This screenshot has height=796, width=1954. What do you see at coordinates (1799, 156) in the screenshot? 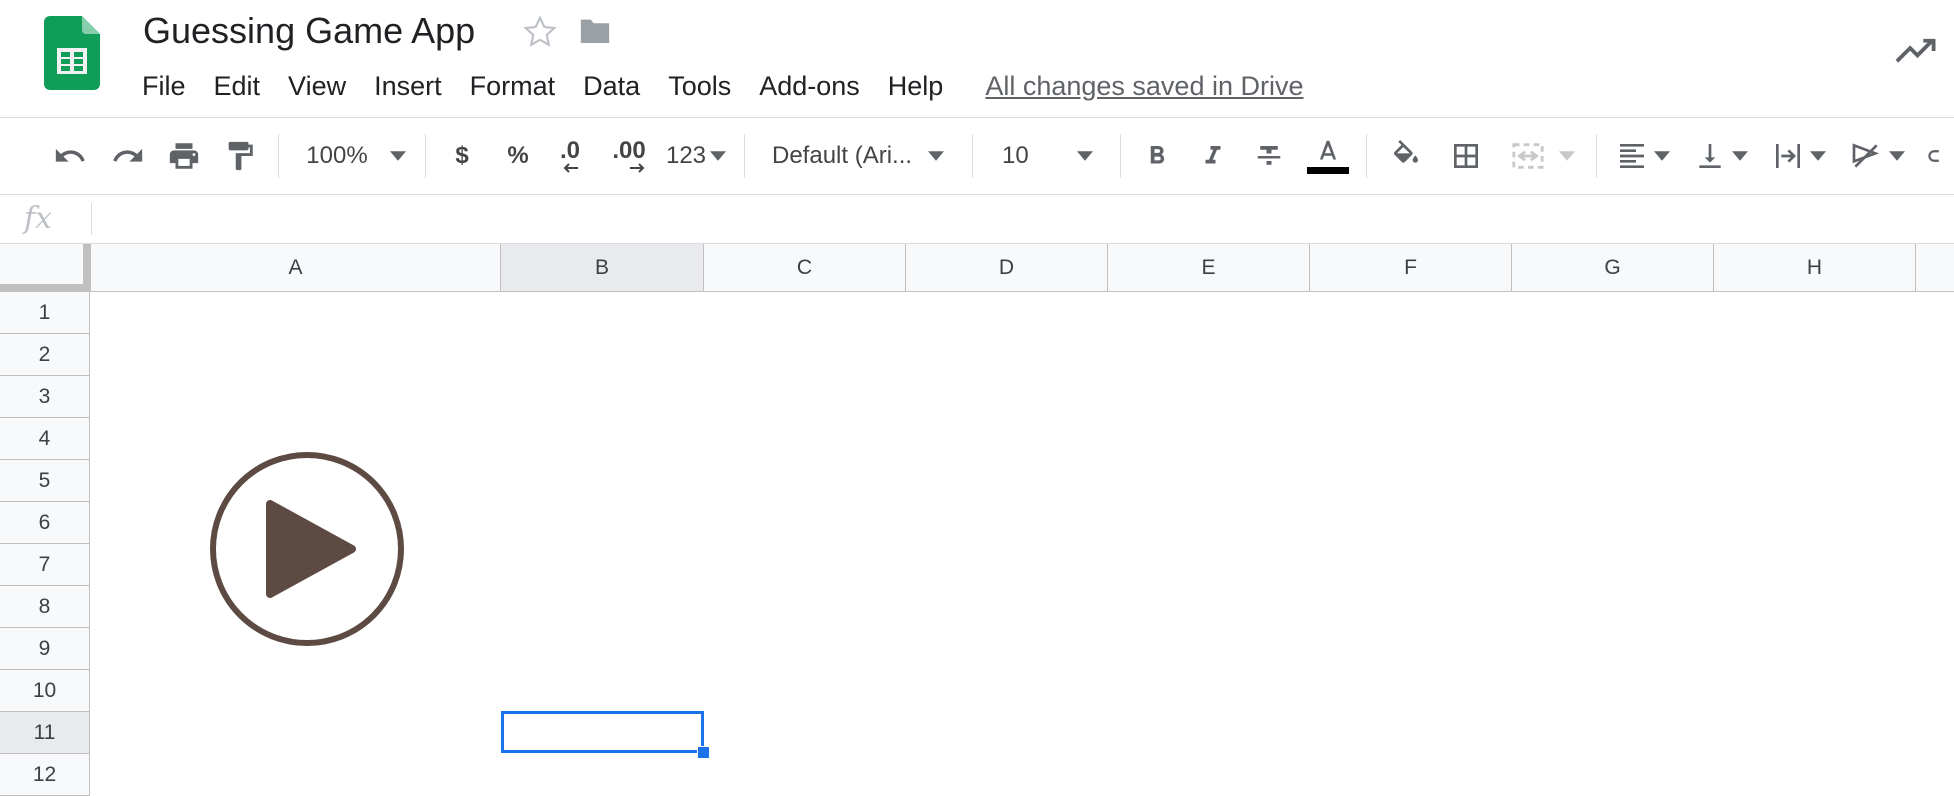
I see `text-wrapping-icon` at bounding box center [1799, 156].